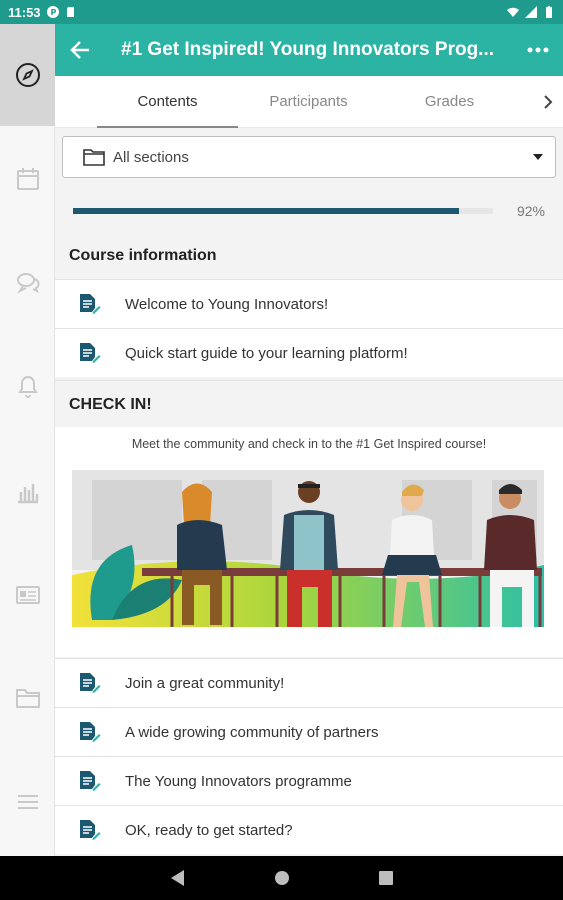 The image size is (563, 900). I want to click on rail-item-calendar, so click(27, 179).